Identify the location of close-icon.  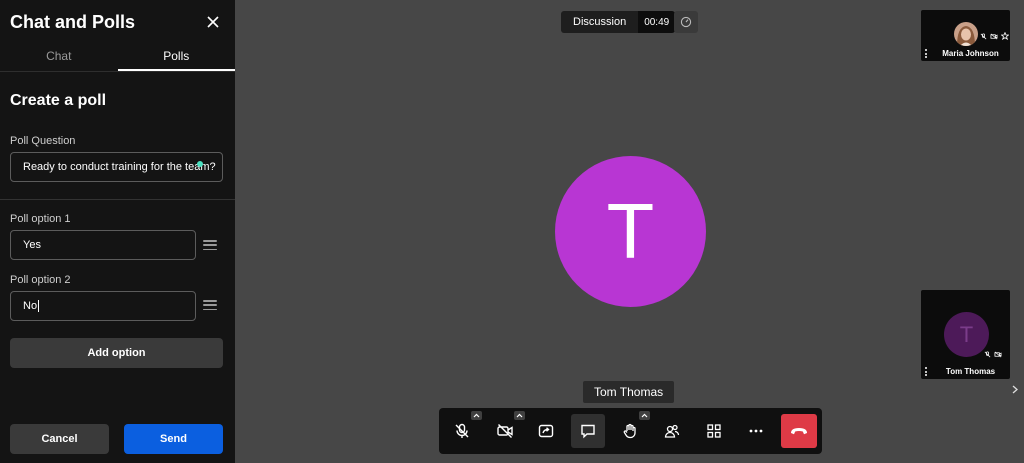
(213, 22).